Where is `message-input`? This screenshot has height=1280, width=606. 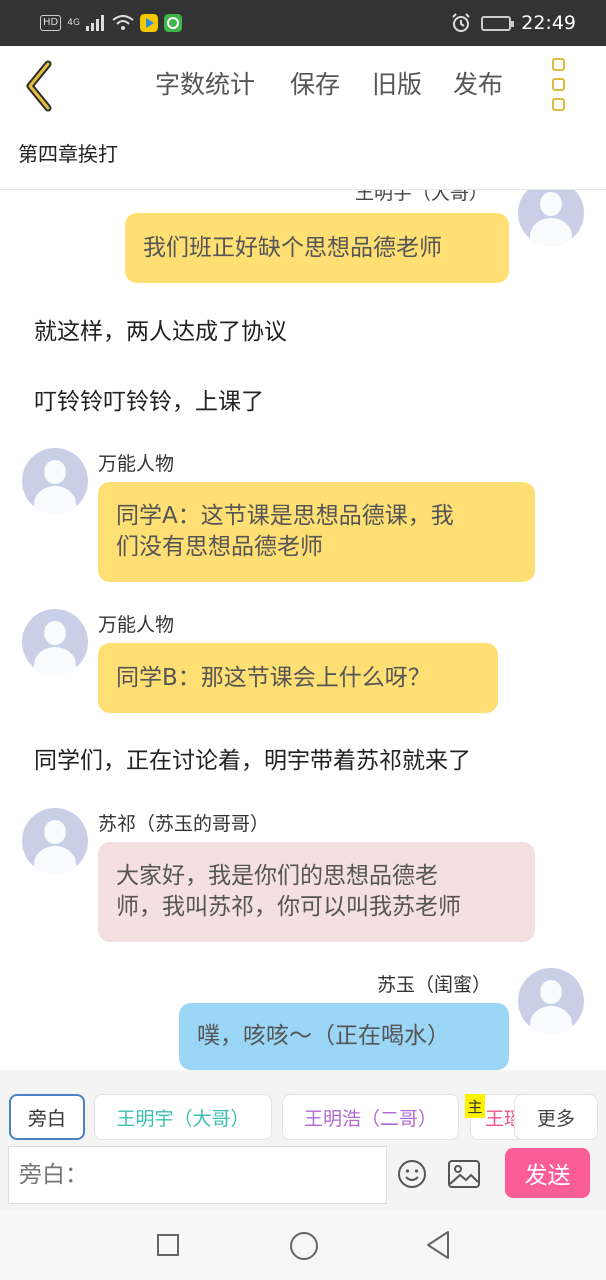 message-input is located at coordinates (197, 1175).